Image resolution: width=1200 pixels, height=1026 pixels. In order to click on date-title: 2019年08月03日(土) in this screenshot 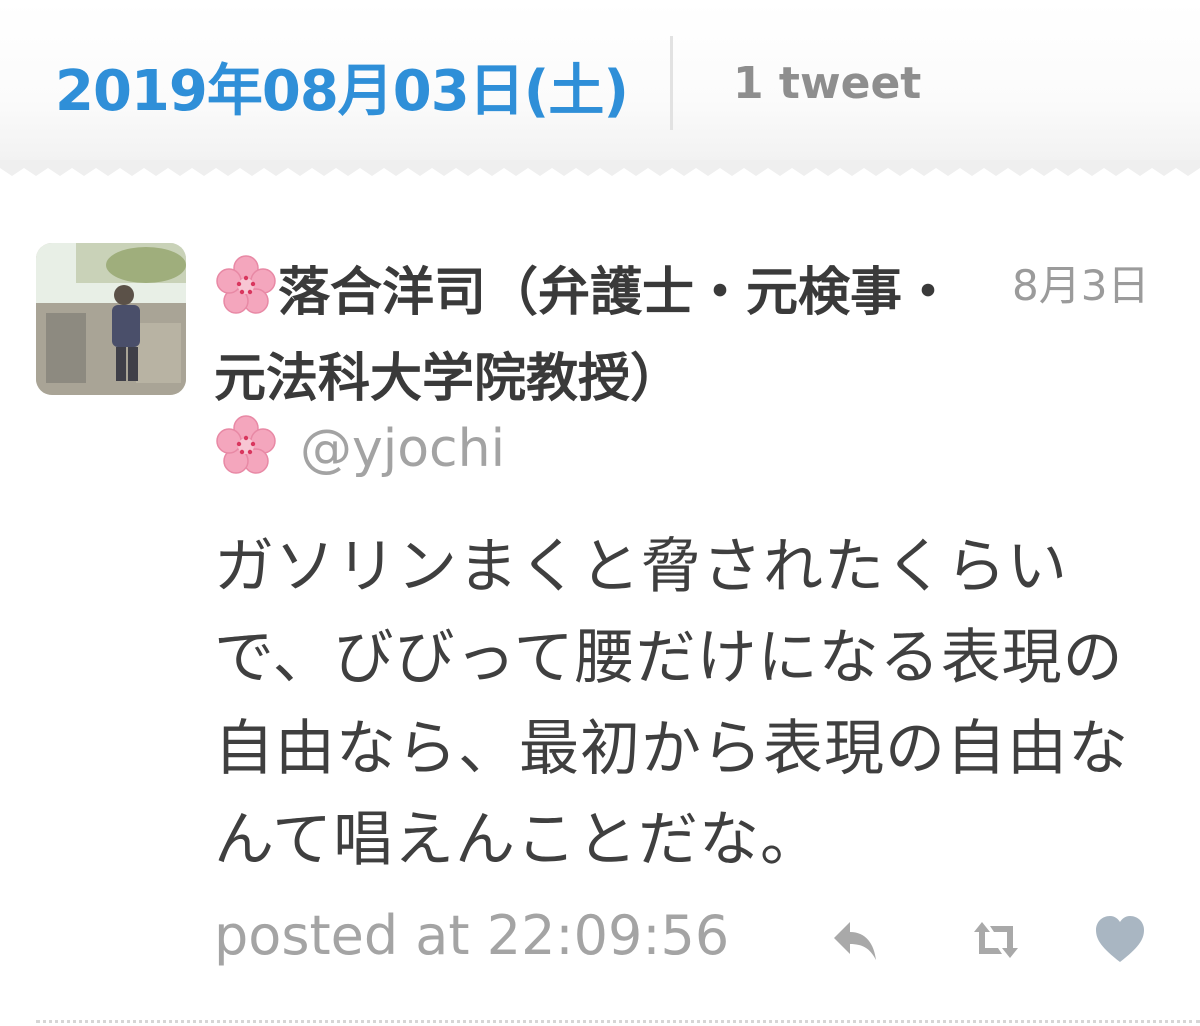, I will do `click(342, 86)`.